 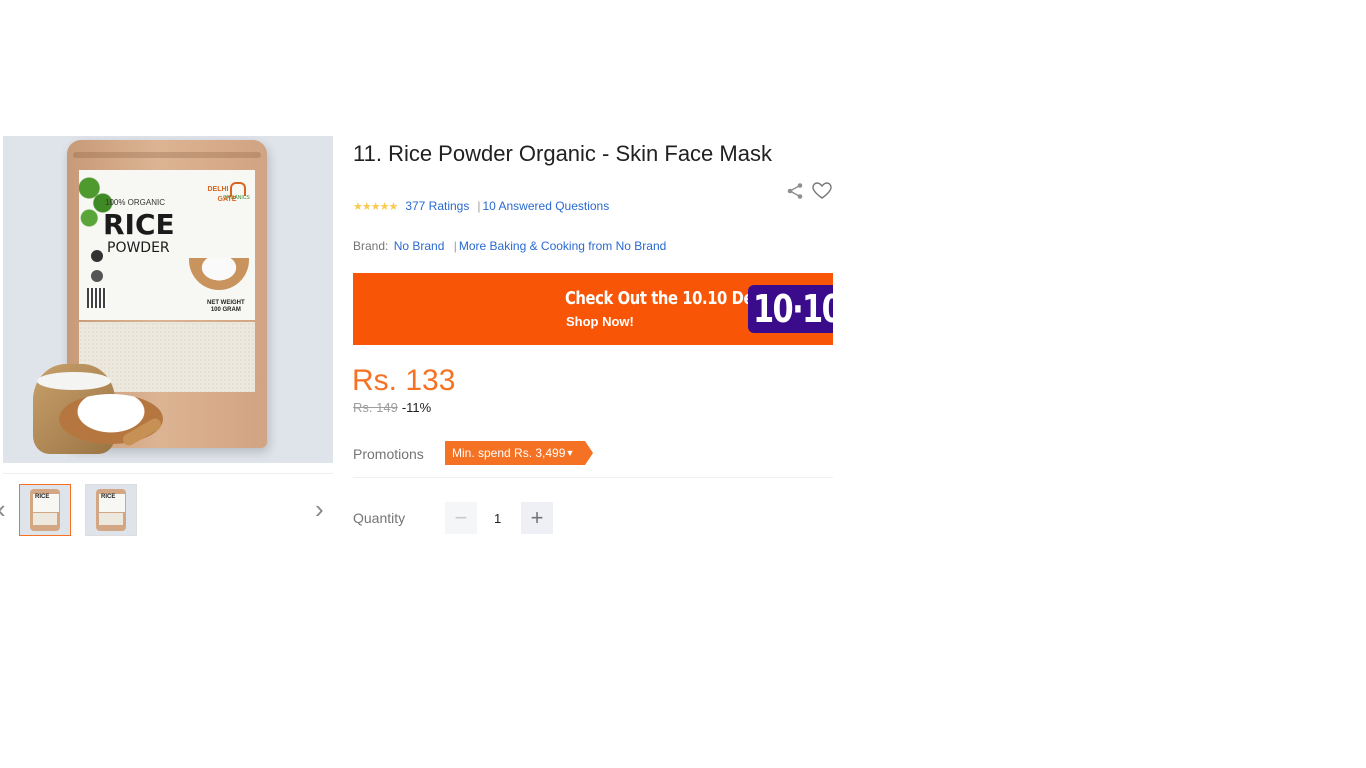 I want to click on banner-cta: Shop Now!, so click(x=600, y=321).